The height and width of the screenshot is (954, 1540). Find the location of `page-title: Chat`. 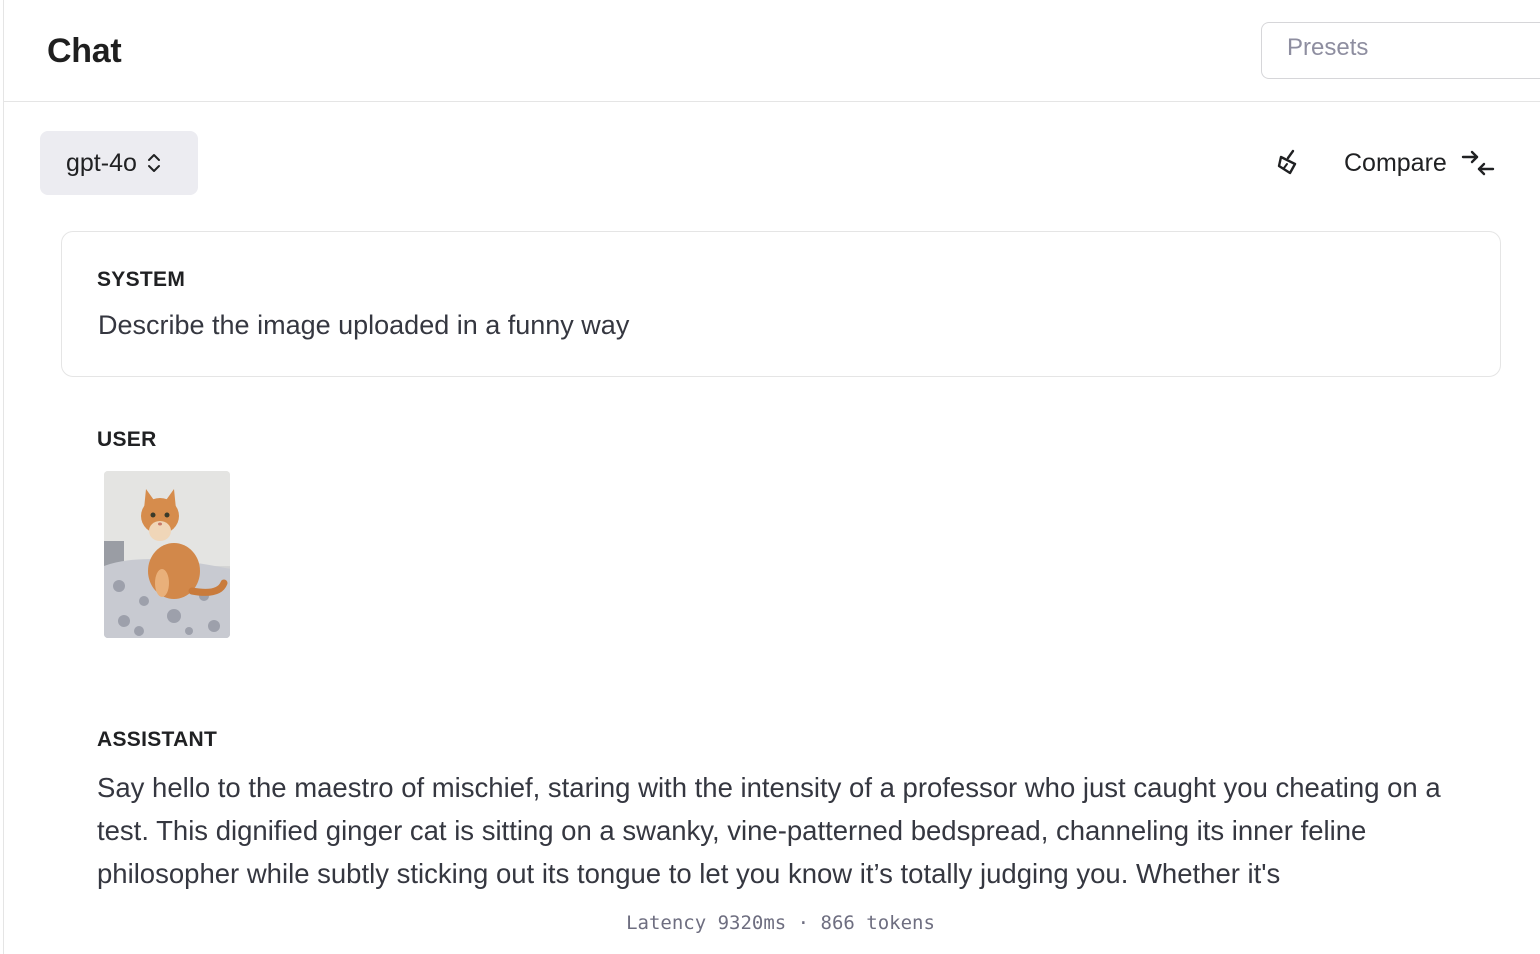

page-title: Chat is located at coordinates (84, 51).